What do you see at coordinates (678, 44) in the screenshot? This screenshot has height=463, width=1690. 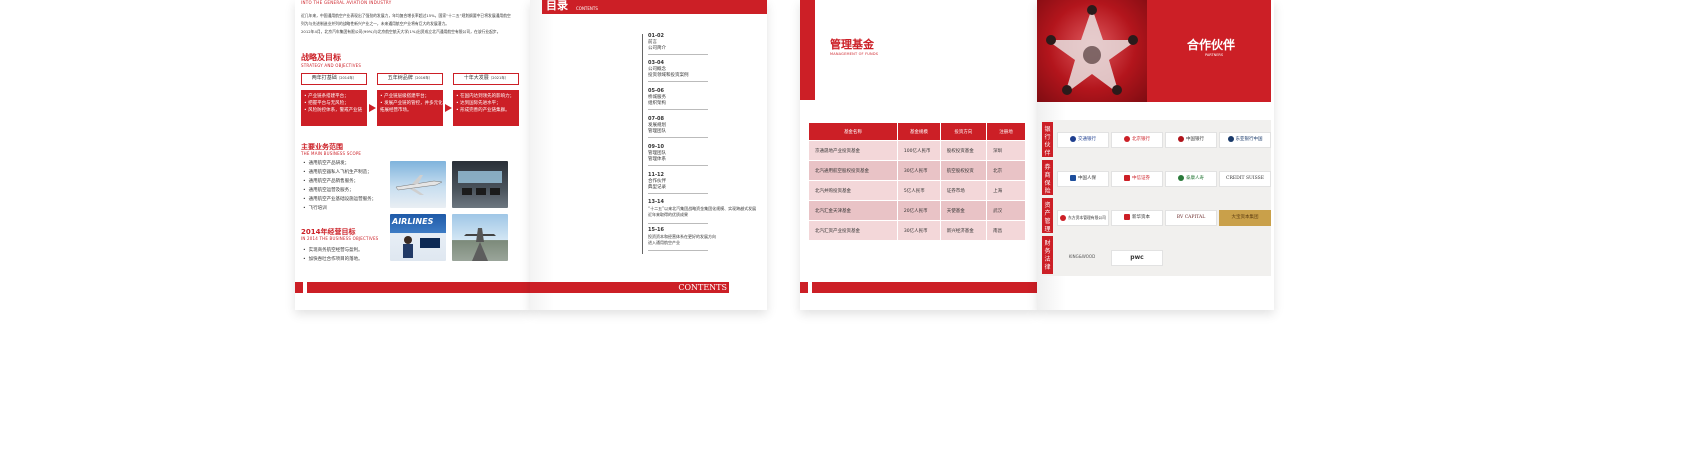 I see `toc-entry: 01-02 前言 公司简介` at bounding box center [678, 44].